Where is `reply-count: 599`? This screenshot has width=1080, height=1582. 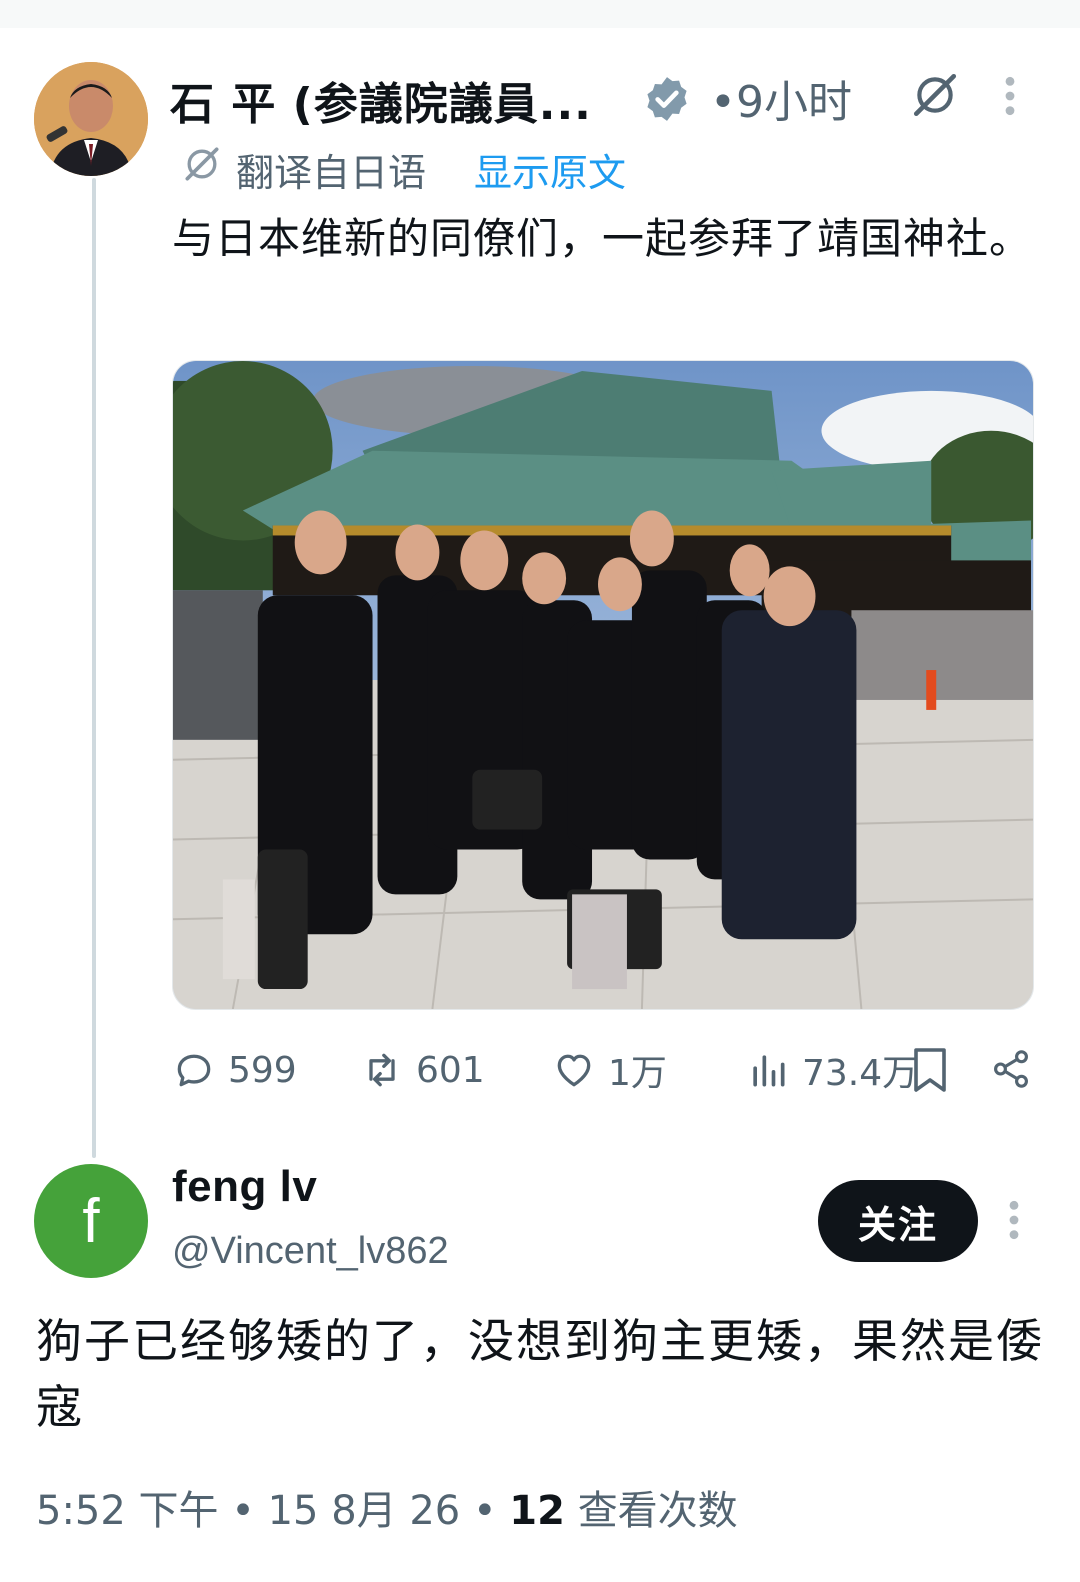 reply-count: 599 is located at coordinates (262, 1070).